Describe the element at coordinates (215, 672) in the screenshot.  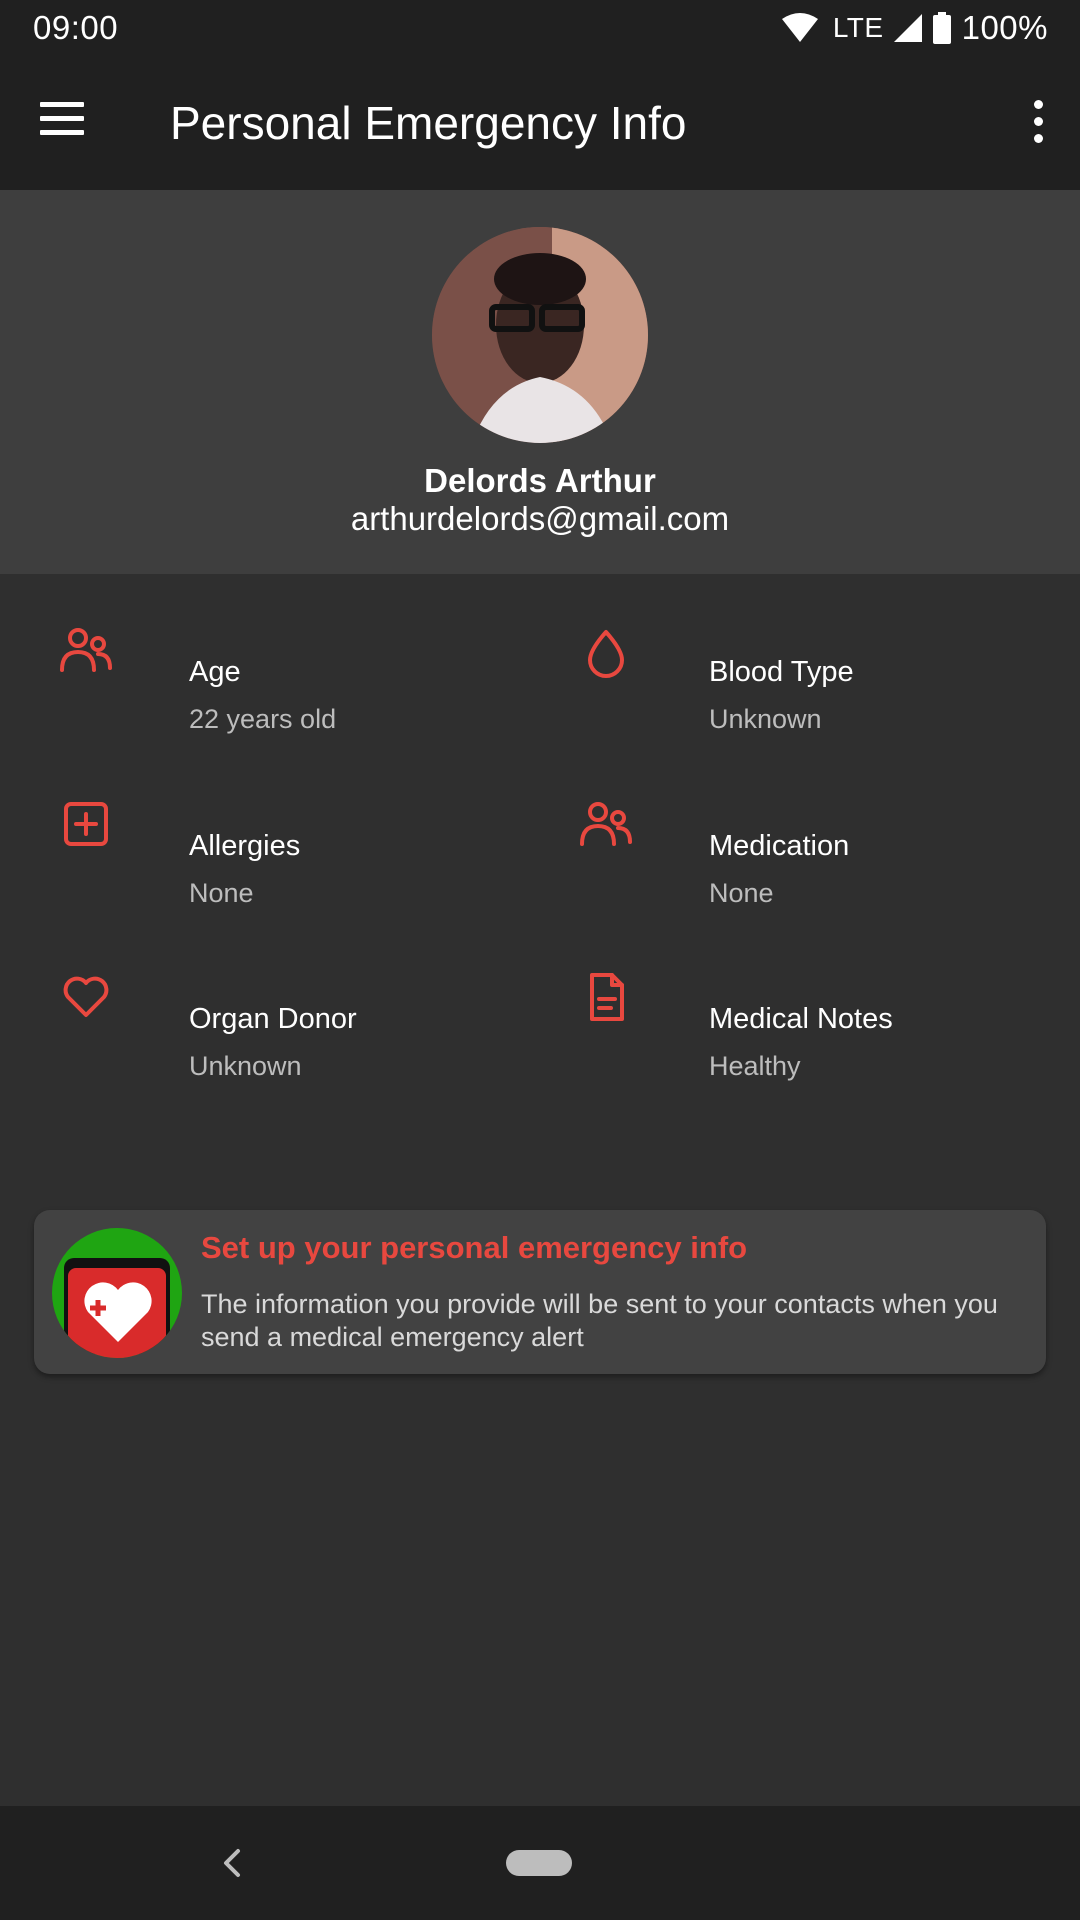
I see `info-label: Age` at that location.